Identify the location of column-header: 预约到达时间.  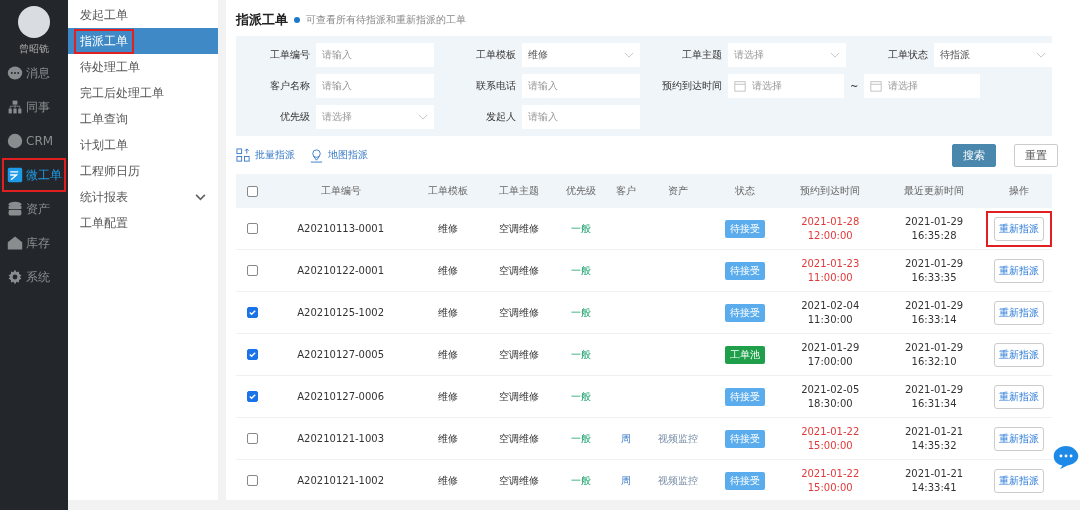
(830, 190).